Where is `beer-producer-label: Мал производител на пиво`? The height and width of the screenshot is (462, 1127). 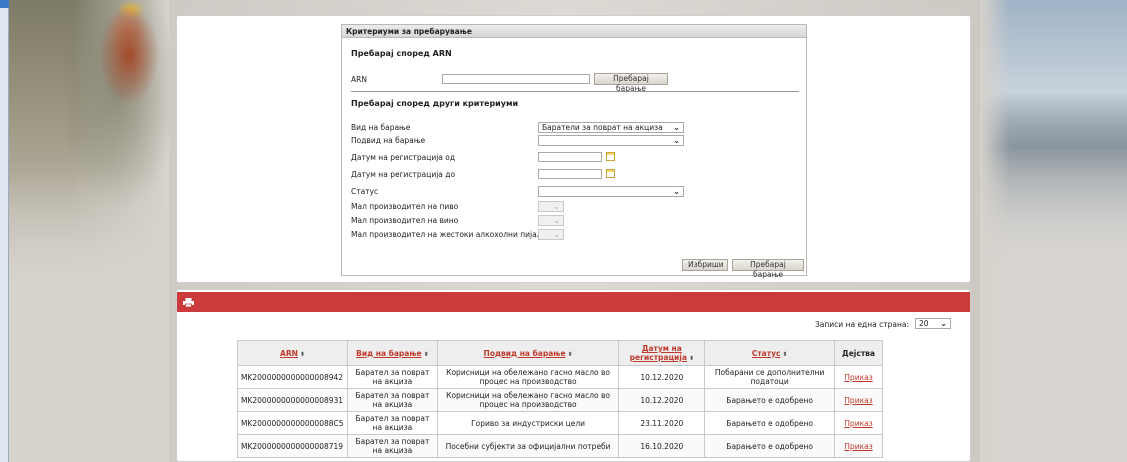 beer-producer-label: Мал производител на пиво is located at coordinates (405, 206).